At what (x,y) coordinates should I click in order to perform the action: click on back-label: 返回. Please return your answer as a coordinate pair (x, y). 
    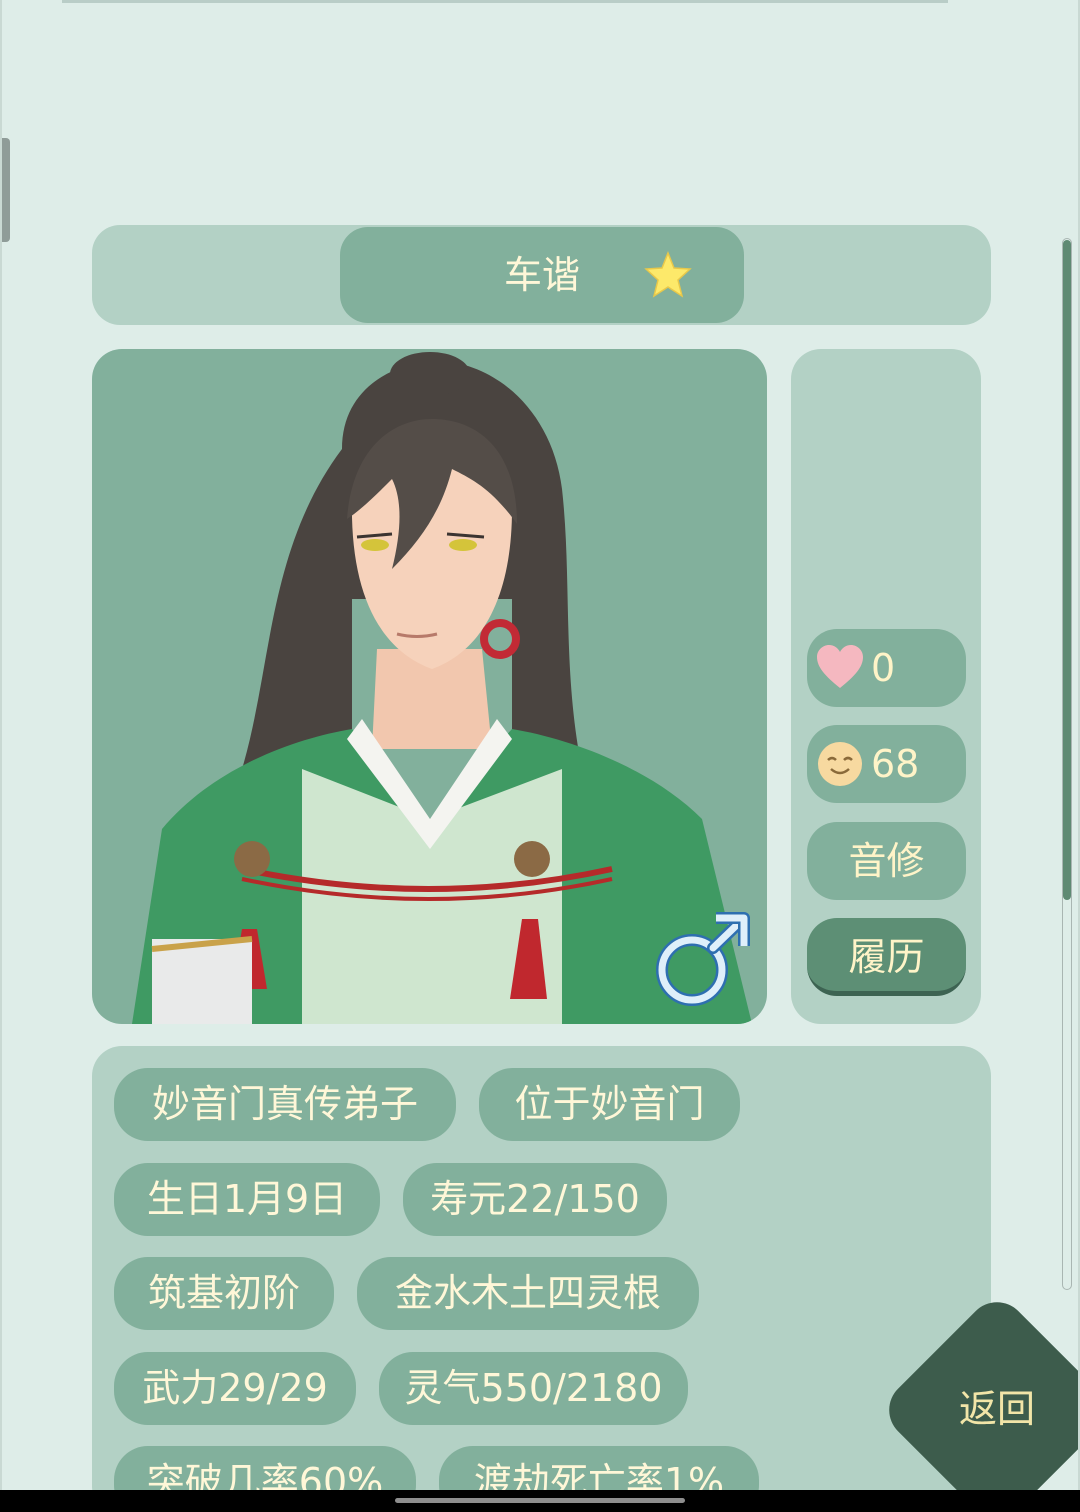
    Looking at the image, I should click on (997, 1409).